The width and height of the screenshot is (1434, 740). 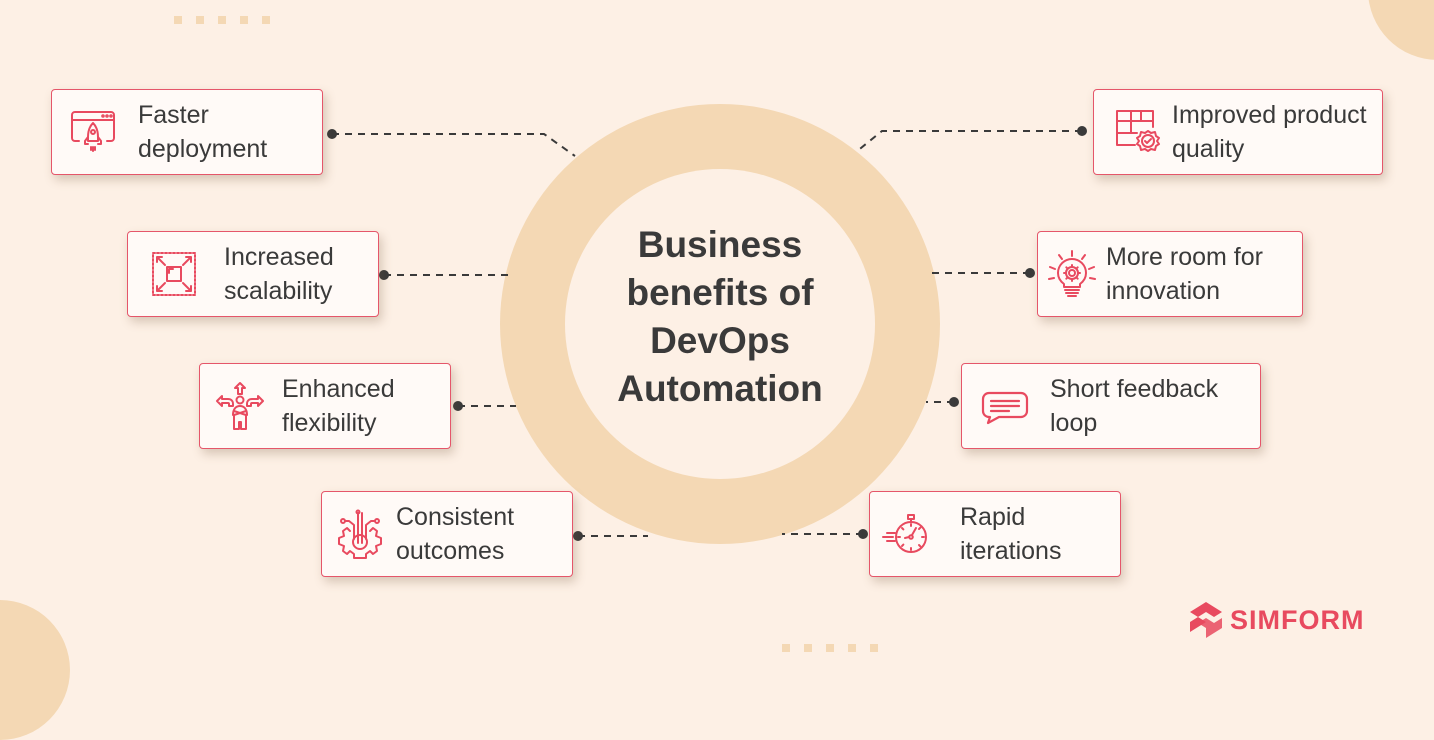 I want to click on rocket-window-icon, so click(x=94, y=132).